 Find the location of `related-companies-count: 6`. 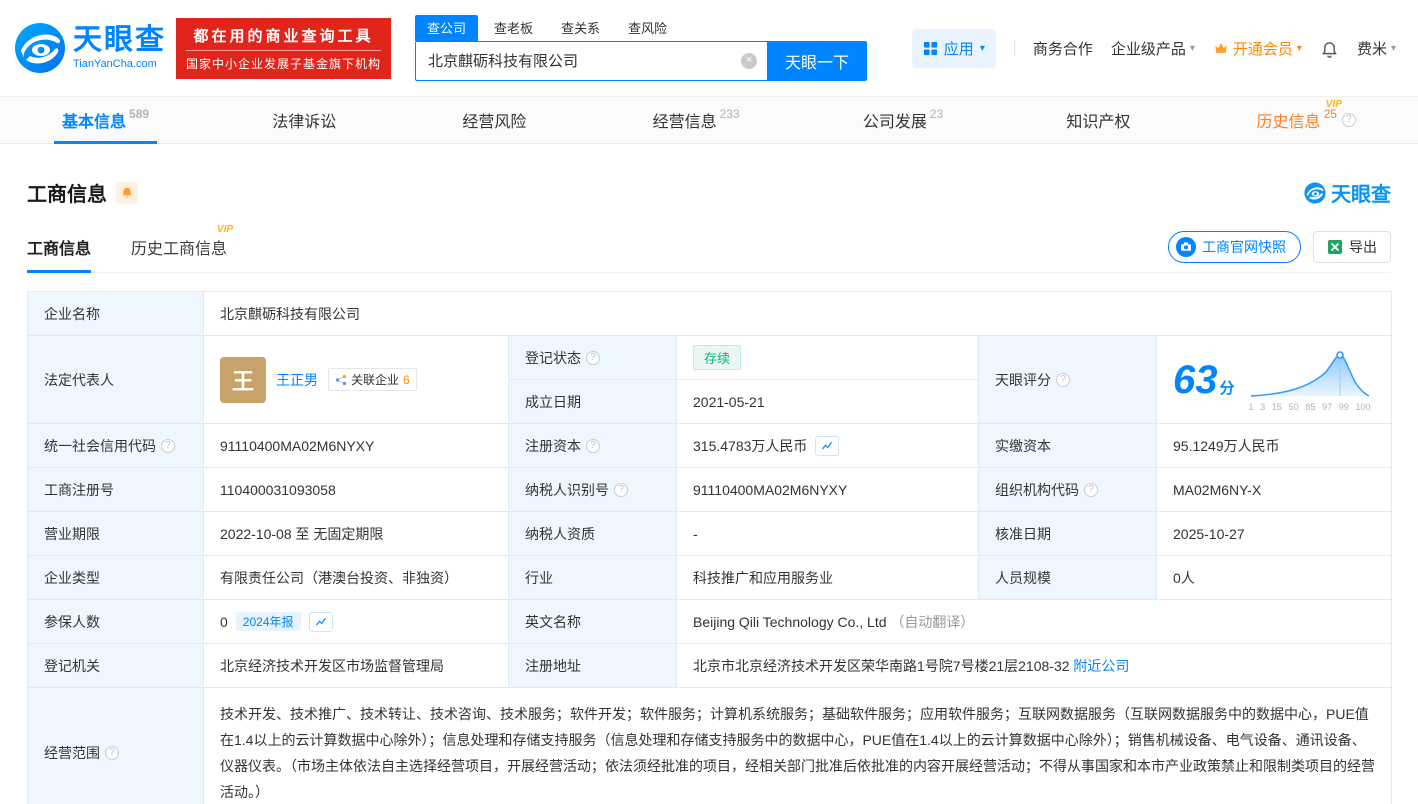

related-companies-count: 6 is located at coordinates (406, 379).